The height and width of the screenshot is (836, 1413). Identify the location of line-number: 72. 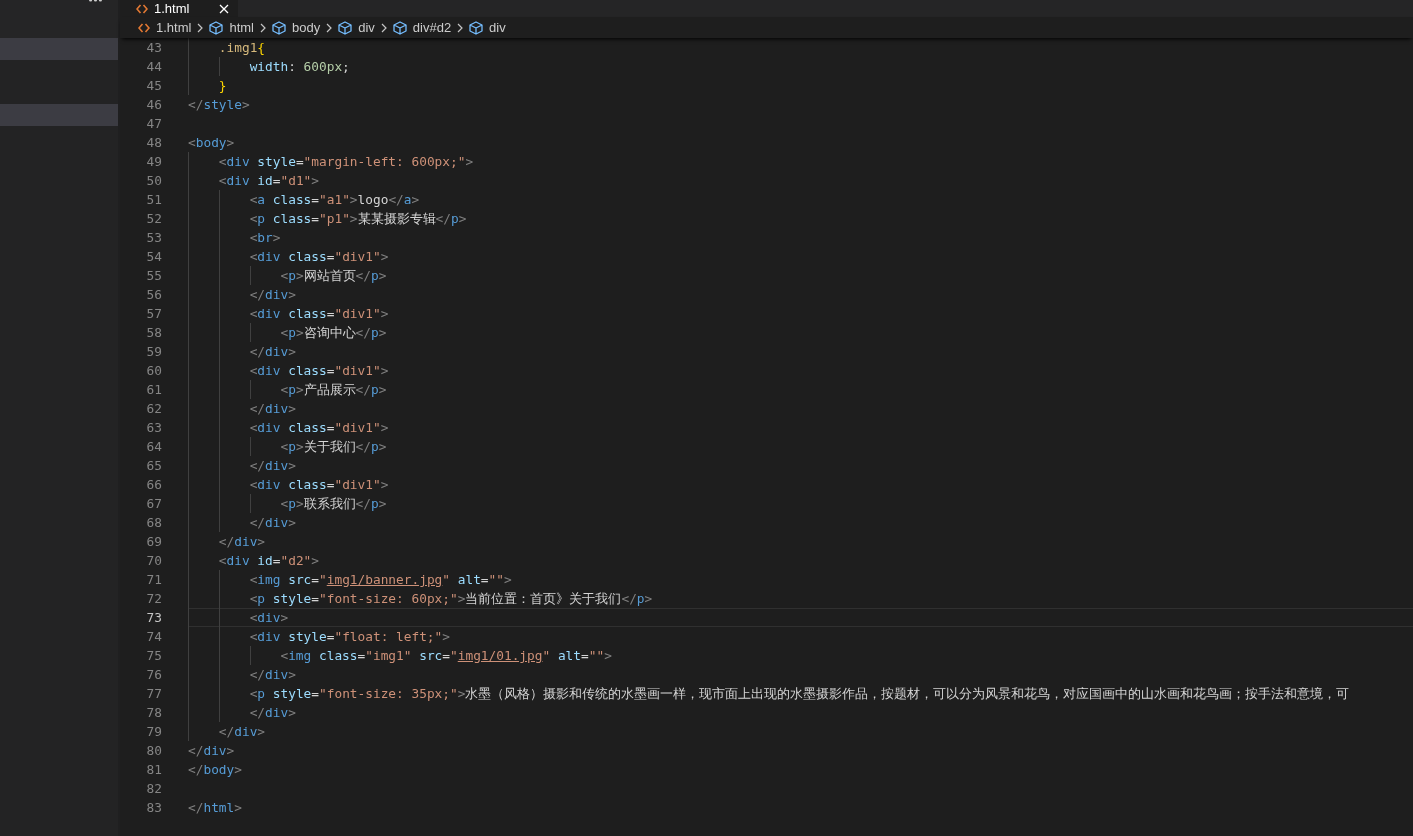
(154, 598).